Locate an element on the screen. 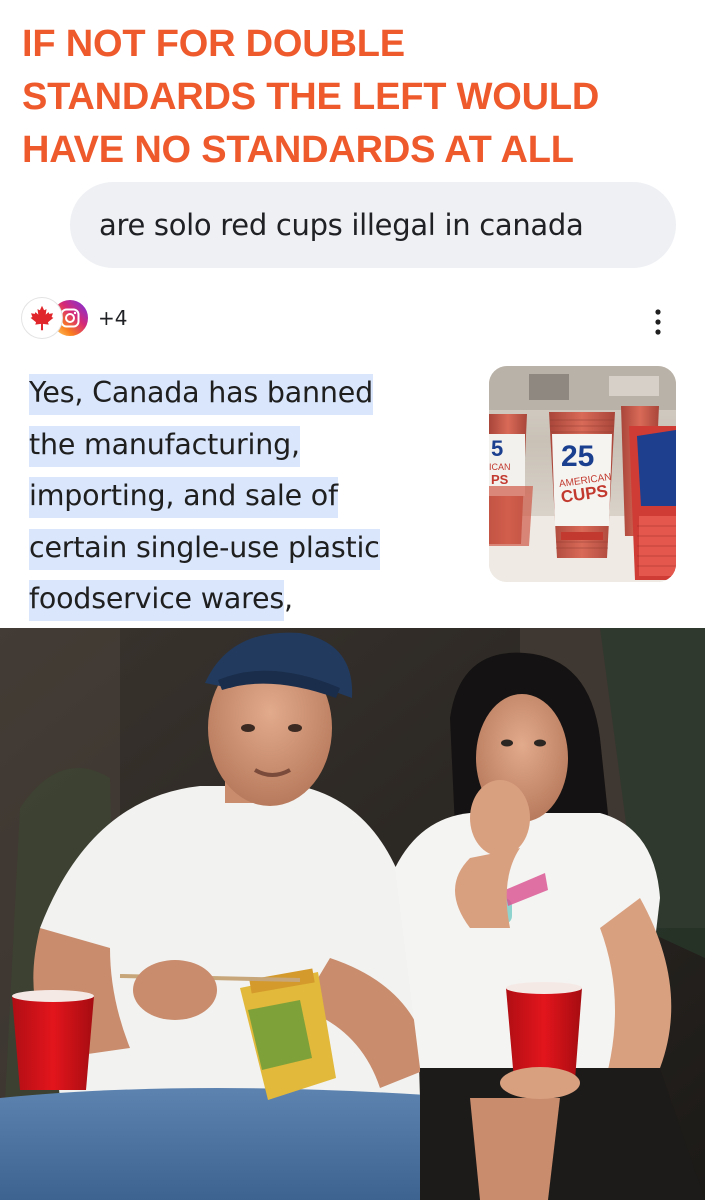 This screenshot has width=705, height=1200. cup-label-number: 25 is located at coordinates (577, 456).